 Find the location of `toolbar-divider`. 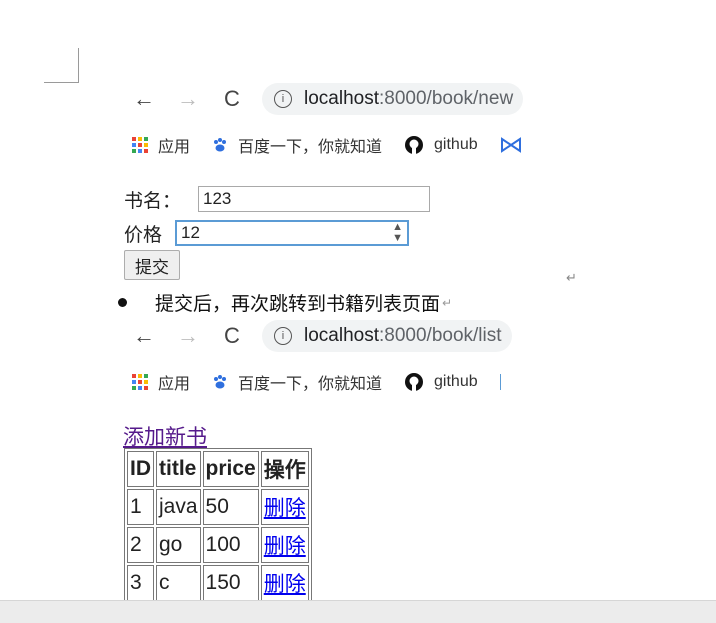

toolbar-divider is located at coordinates (500, 382).